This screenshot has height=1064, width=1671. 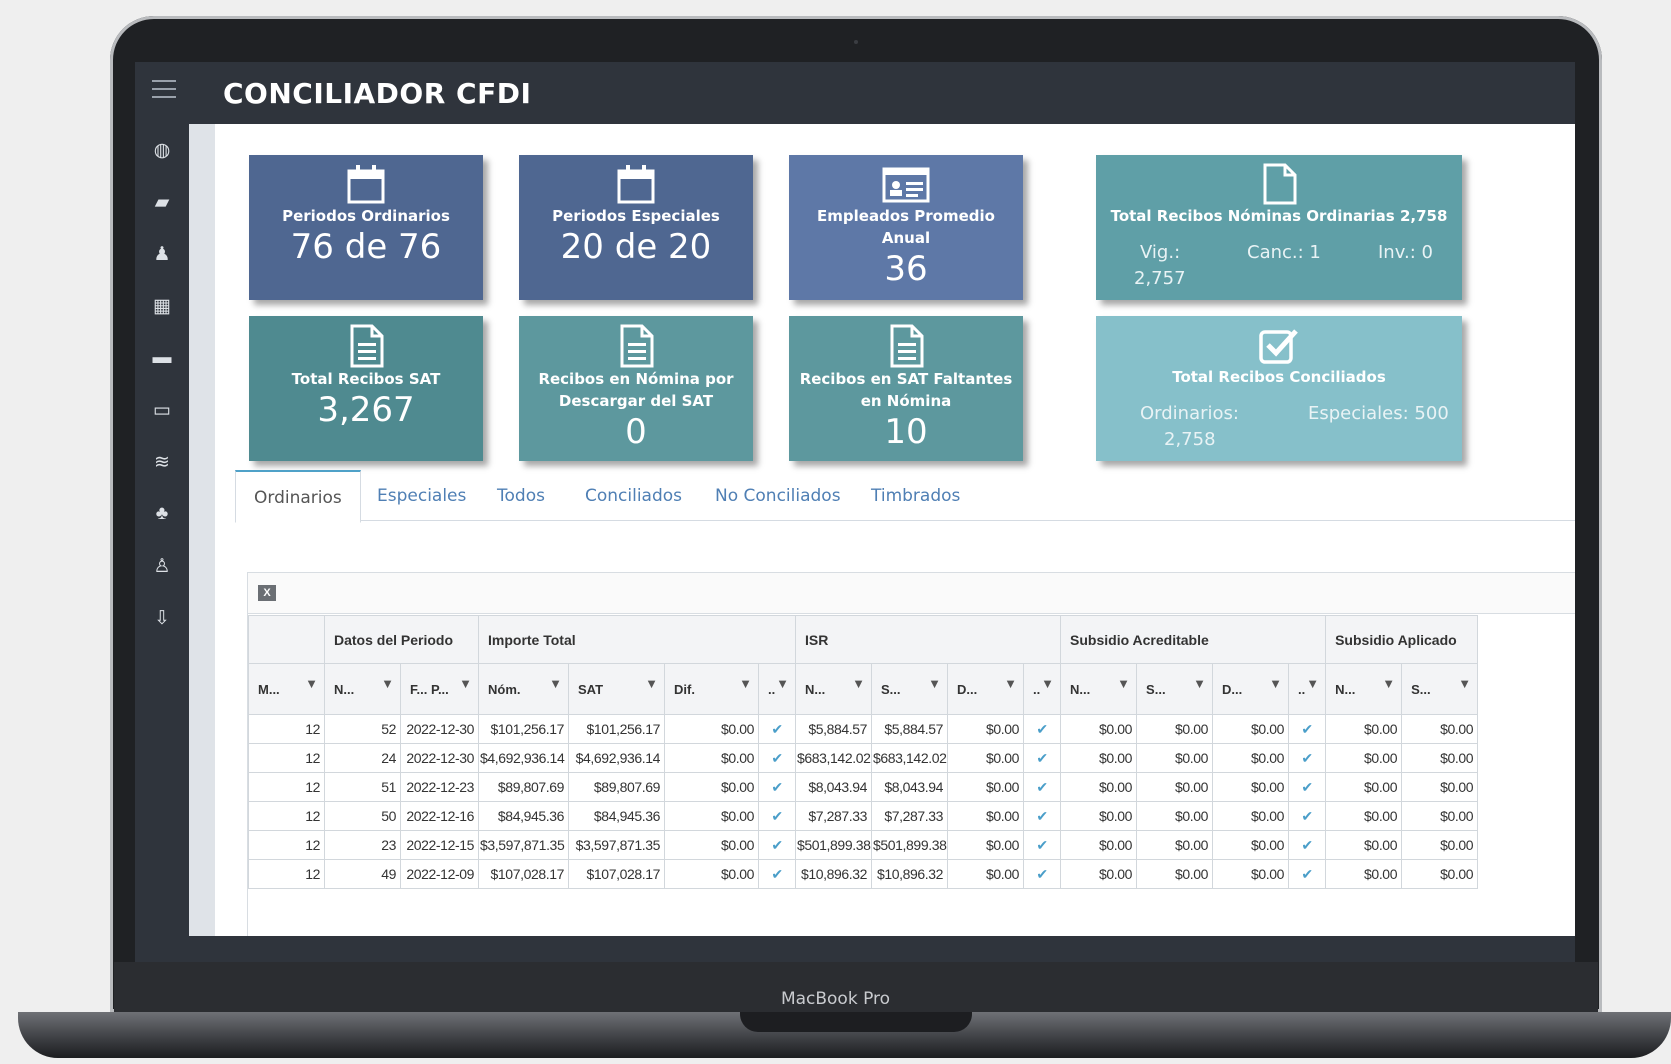 I want to click on column-header-label: Dif., so click(x=684, y=689).